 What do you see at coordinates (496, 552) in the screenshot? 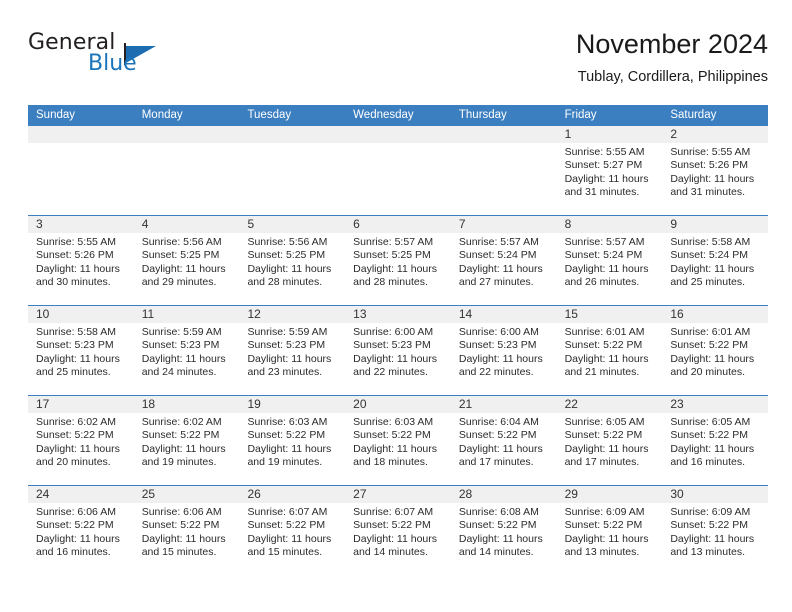
I see `daylight-text-line2: and 14 minutes.` at bounding box center [496, 552].